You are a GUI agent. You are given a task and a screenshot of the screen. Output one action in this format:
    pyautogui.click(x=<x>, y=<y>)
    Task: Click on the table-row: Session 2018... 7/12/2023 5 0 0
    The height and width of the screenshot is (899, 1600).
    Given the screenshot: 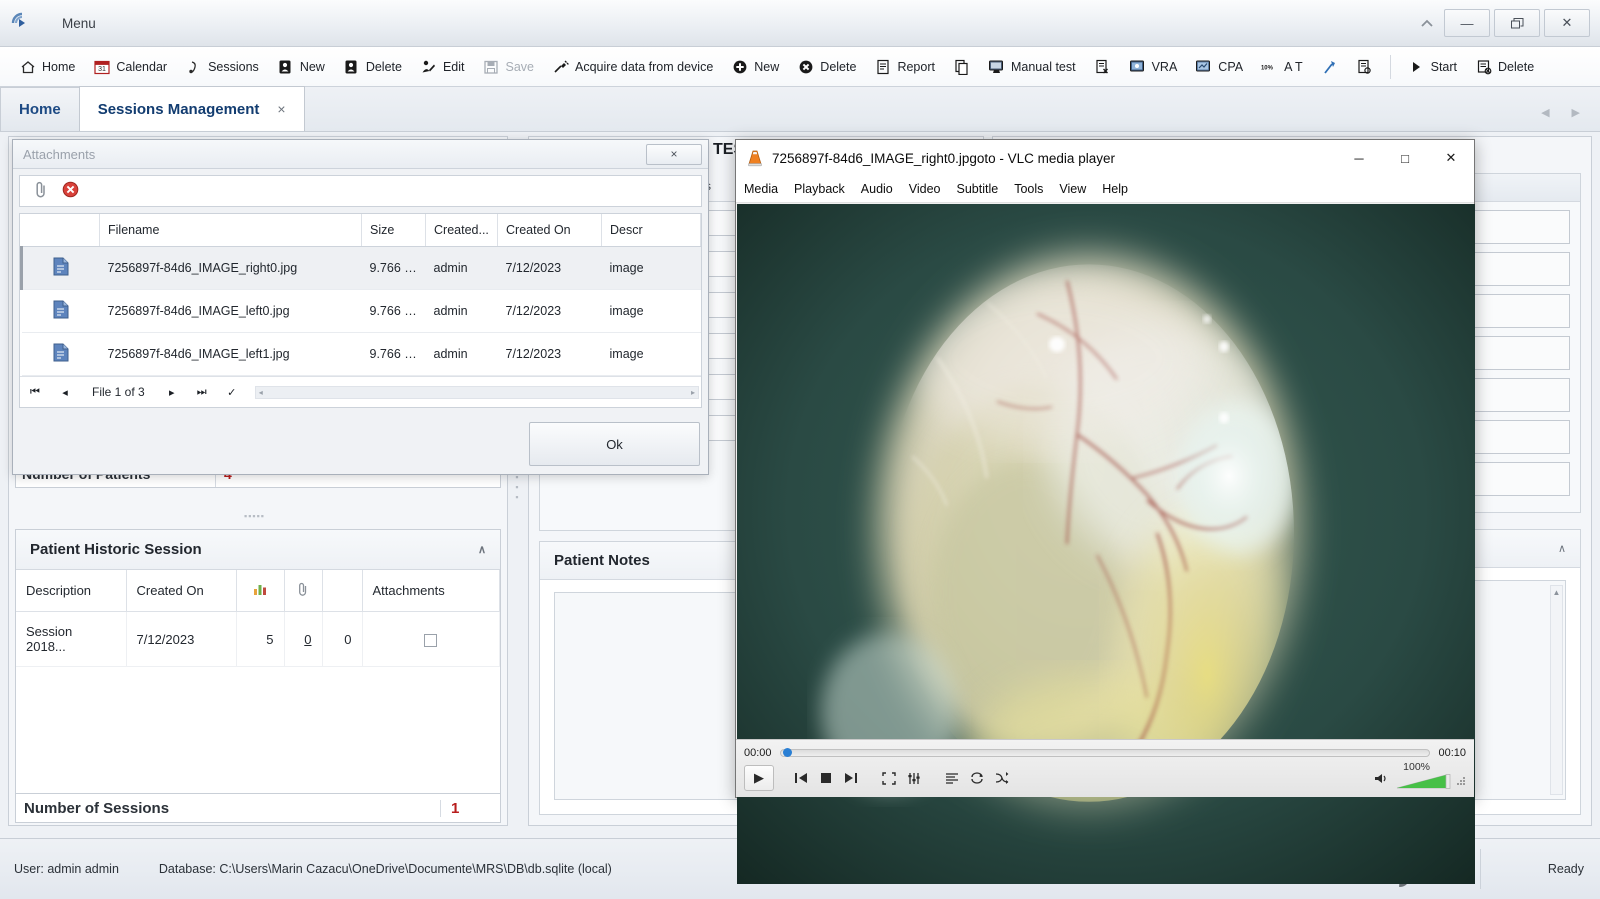 What is the action you would take?
    pyautogui.click(x=258, y=639)
    